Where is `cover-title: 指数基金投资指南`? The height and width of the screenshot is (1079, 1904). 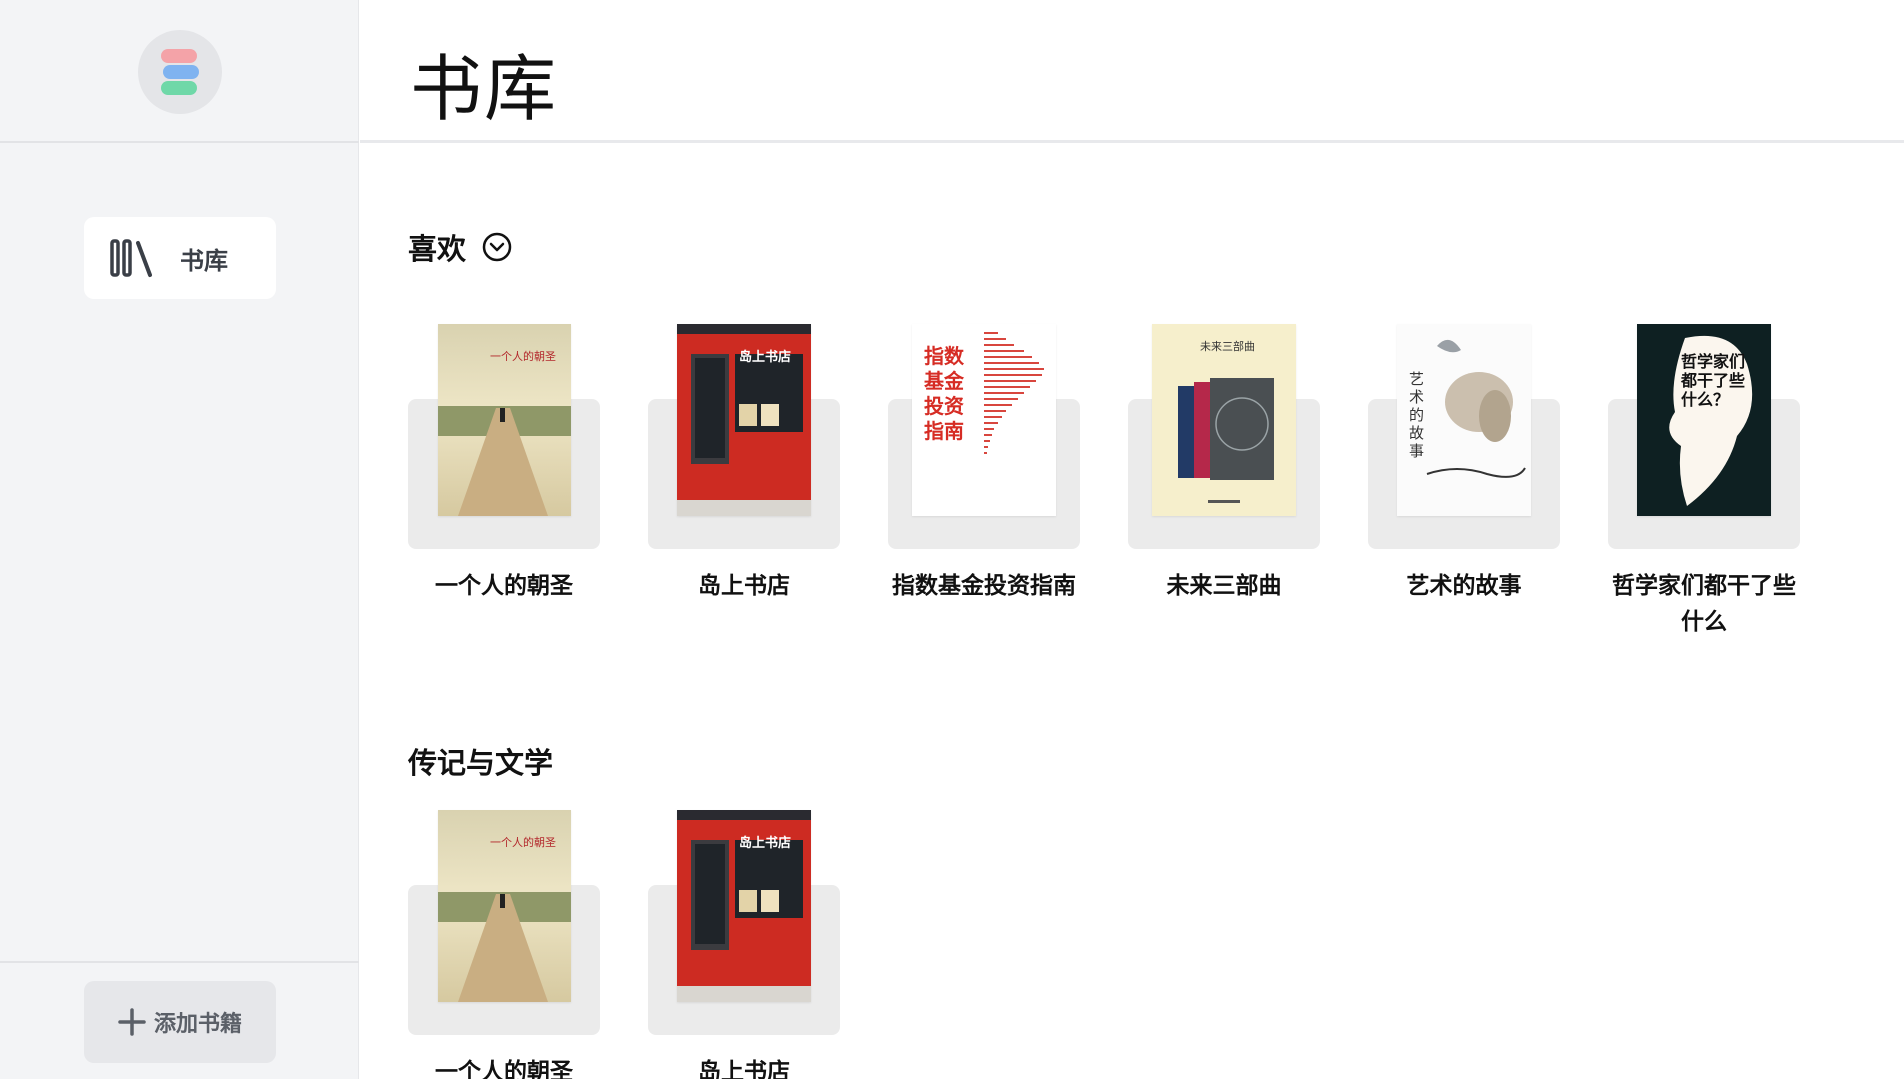
cover-title: 指数基金投资指南 is located at coordinates (944, 393).